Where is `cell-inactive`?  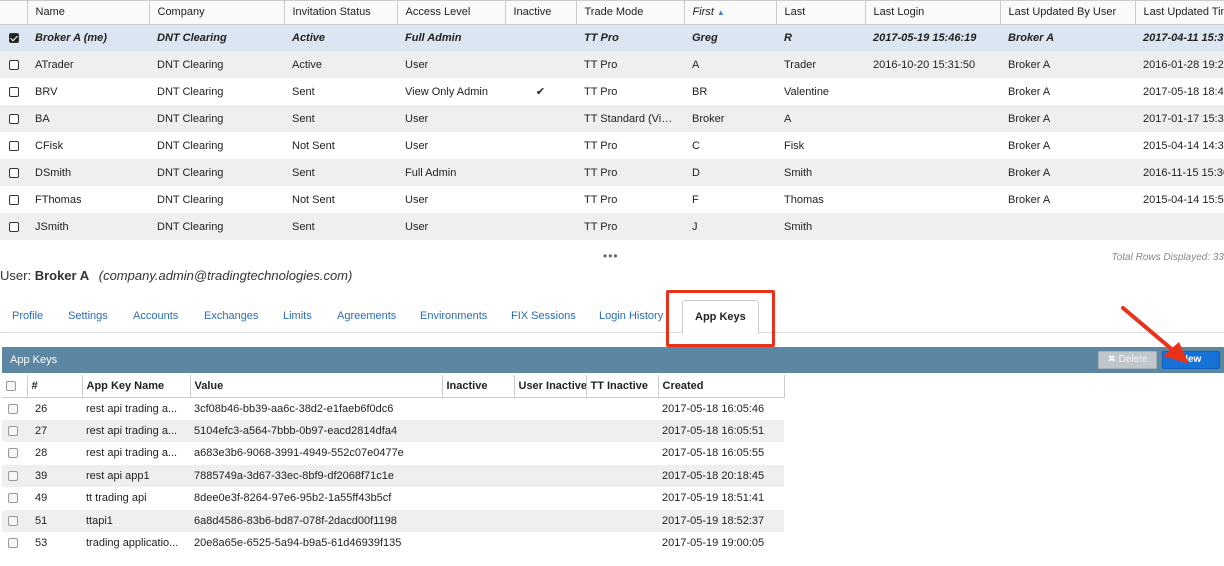
cell-inactive is located at coordinates (540, 226).